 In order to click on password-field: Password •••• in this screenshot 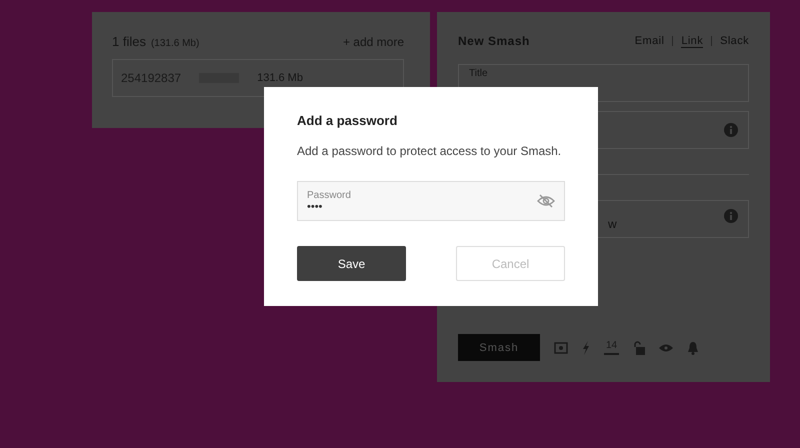, I will do `click(431, 201)`.